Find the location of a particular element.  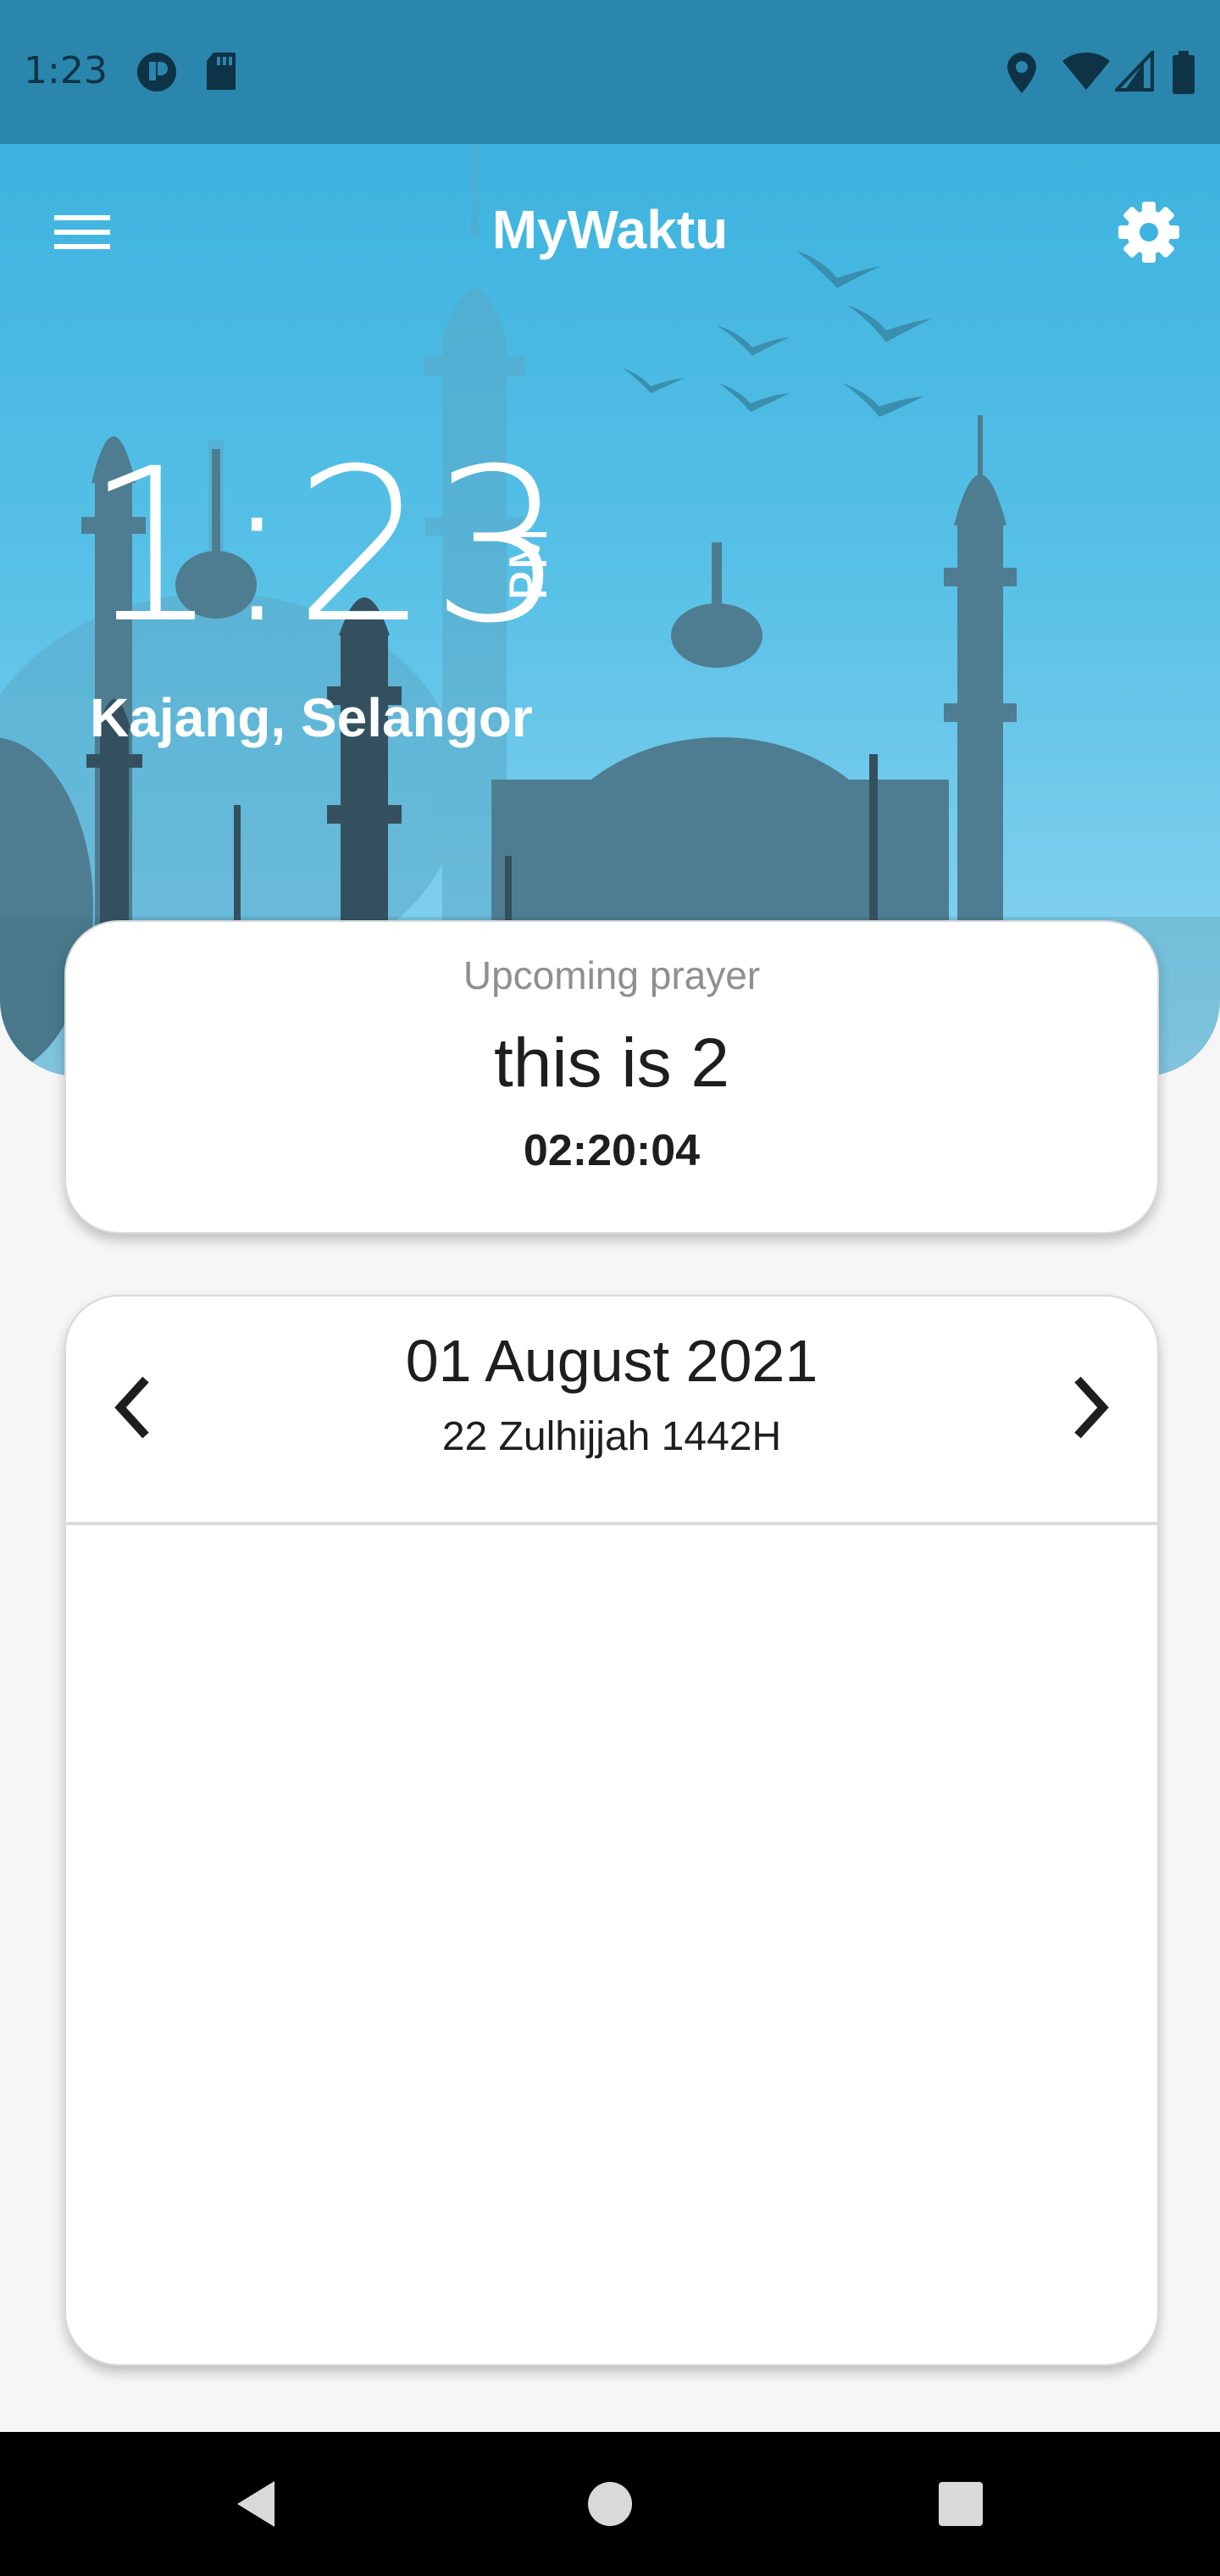

notification-icon is located at coordinates (156, 72).